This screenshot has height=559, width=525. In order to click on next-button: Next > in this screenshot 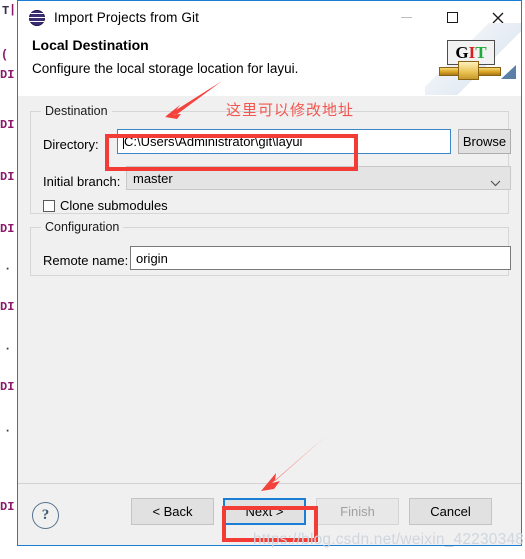, I will do `click(264, 511)`.